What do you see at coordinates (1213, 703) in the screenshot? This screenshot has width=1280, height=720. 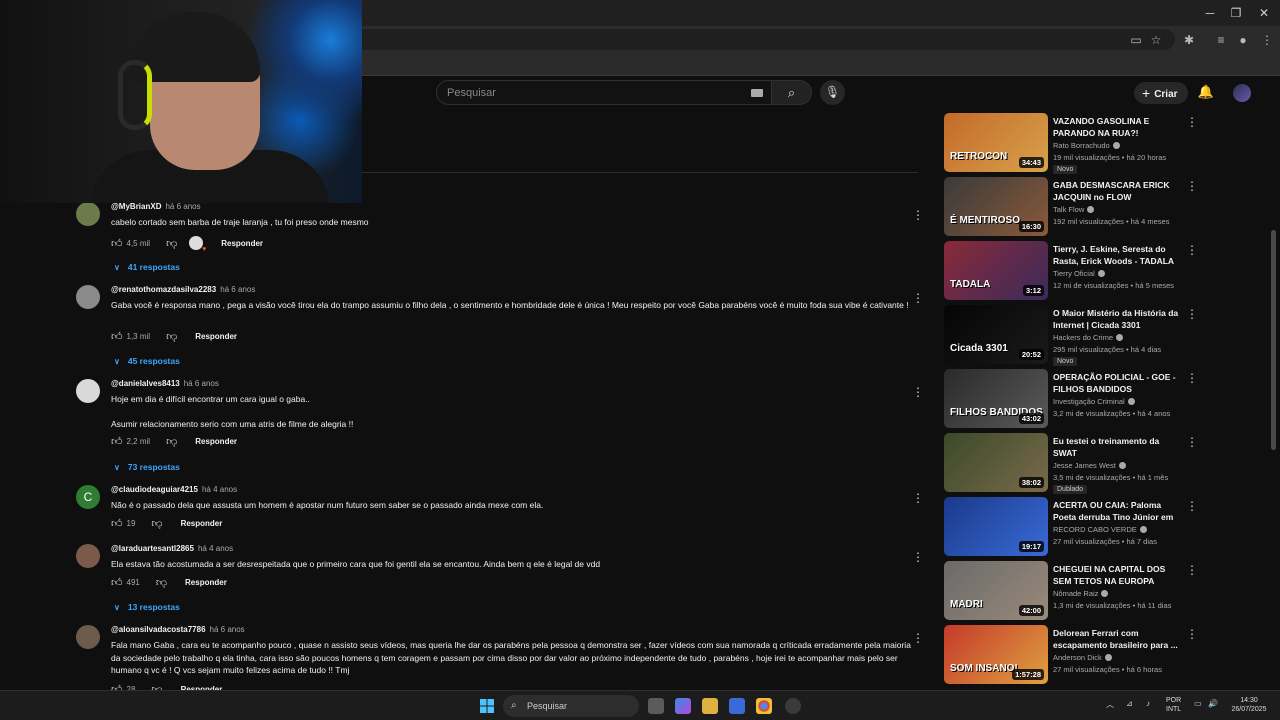 I see `volume-icon: 🔊` at bounding box center [1213, 703].